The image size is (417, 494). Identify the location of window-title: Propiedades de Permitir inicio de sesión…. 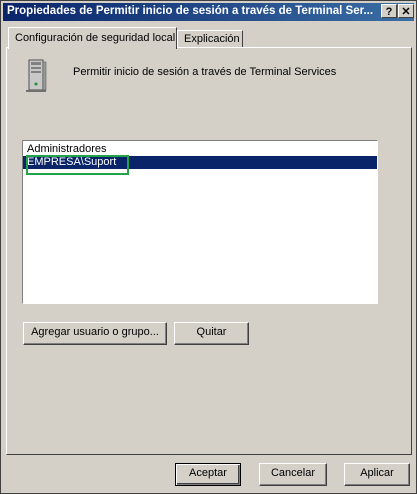
(190, 11).